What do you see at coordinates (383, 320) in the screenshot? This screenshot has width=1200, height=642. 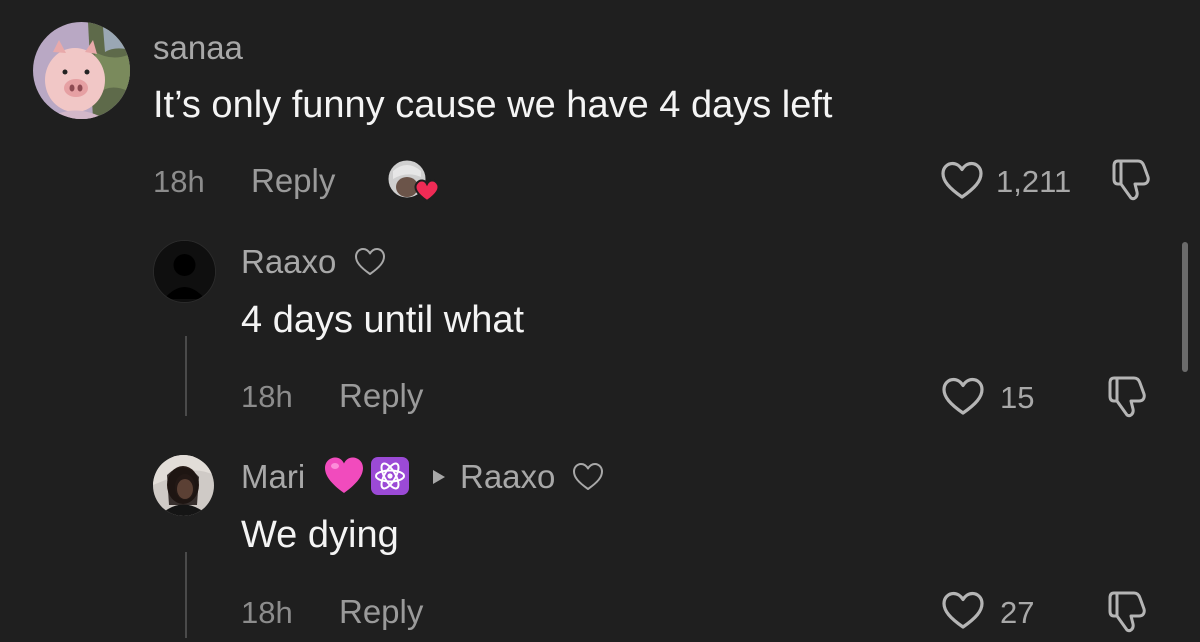 I see `comment-text: 4 days until what` at bounding box center [383, 320].